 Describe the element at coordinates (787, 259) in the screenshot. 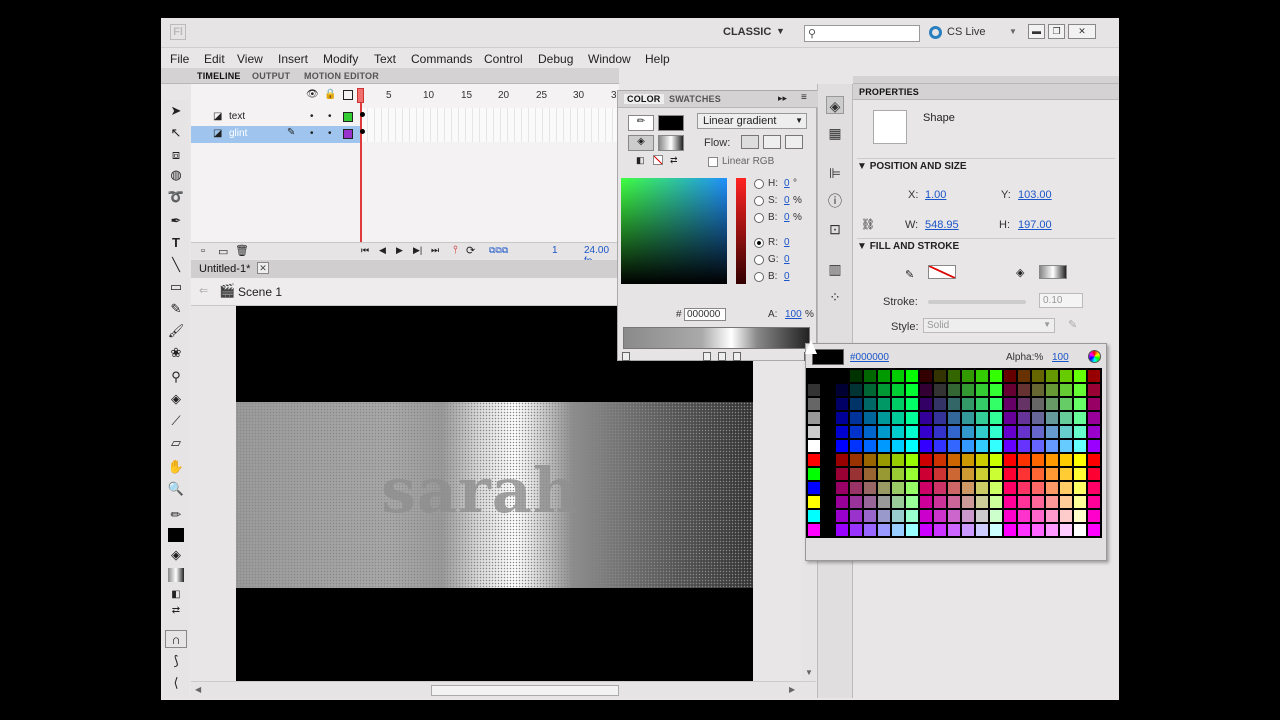

I see `g-field: 0` at that location.